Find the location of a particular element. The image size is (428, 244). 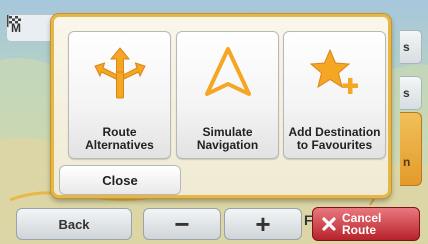

close-button: Close is located at coordinates (120, 180).